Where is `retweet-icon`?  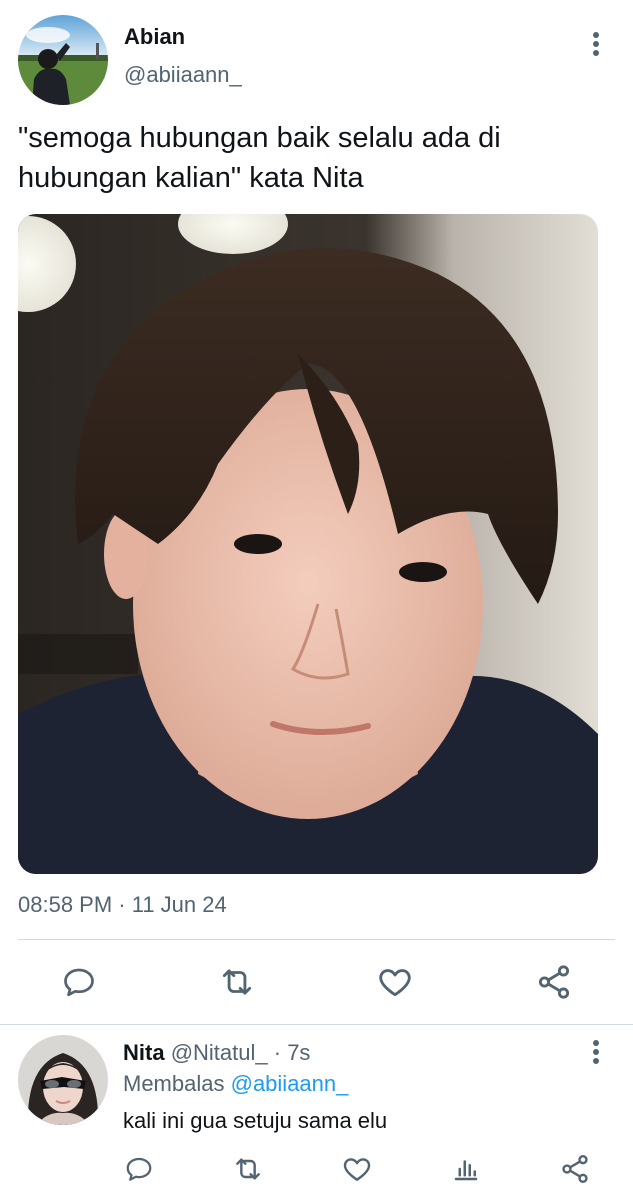
retweet-icon is located at coordinates (237, 982).